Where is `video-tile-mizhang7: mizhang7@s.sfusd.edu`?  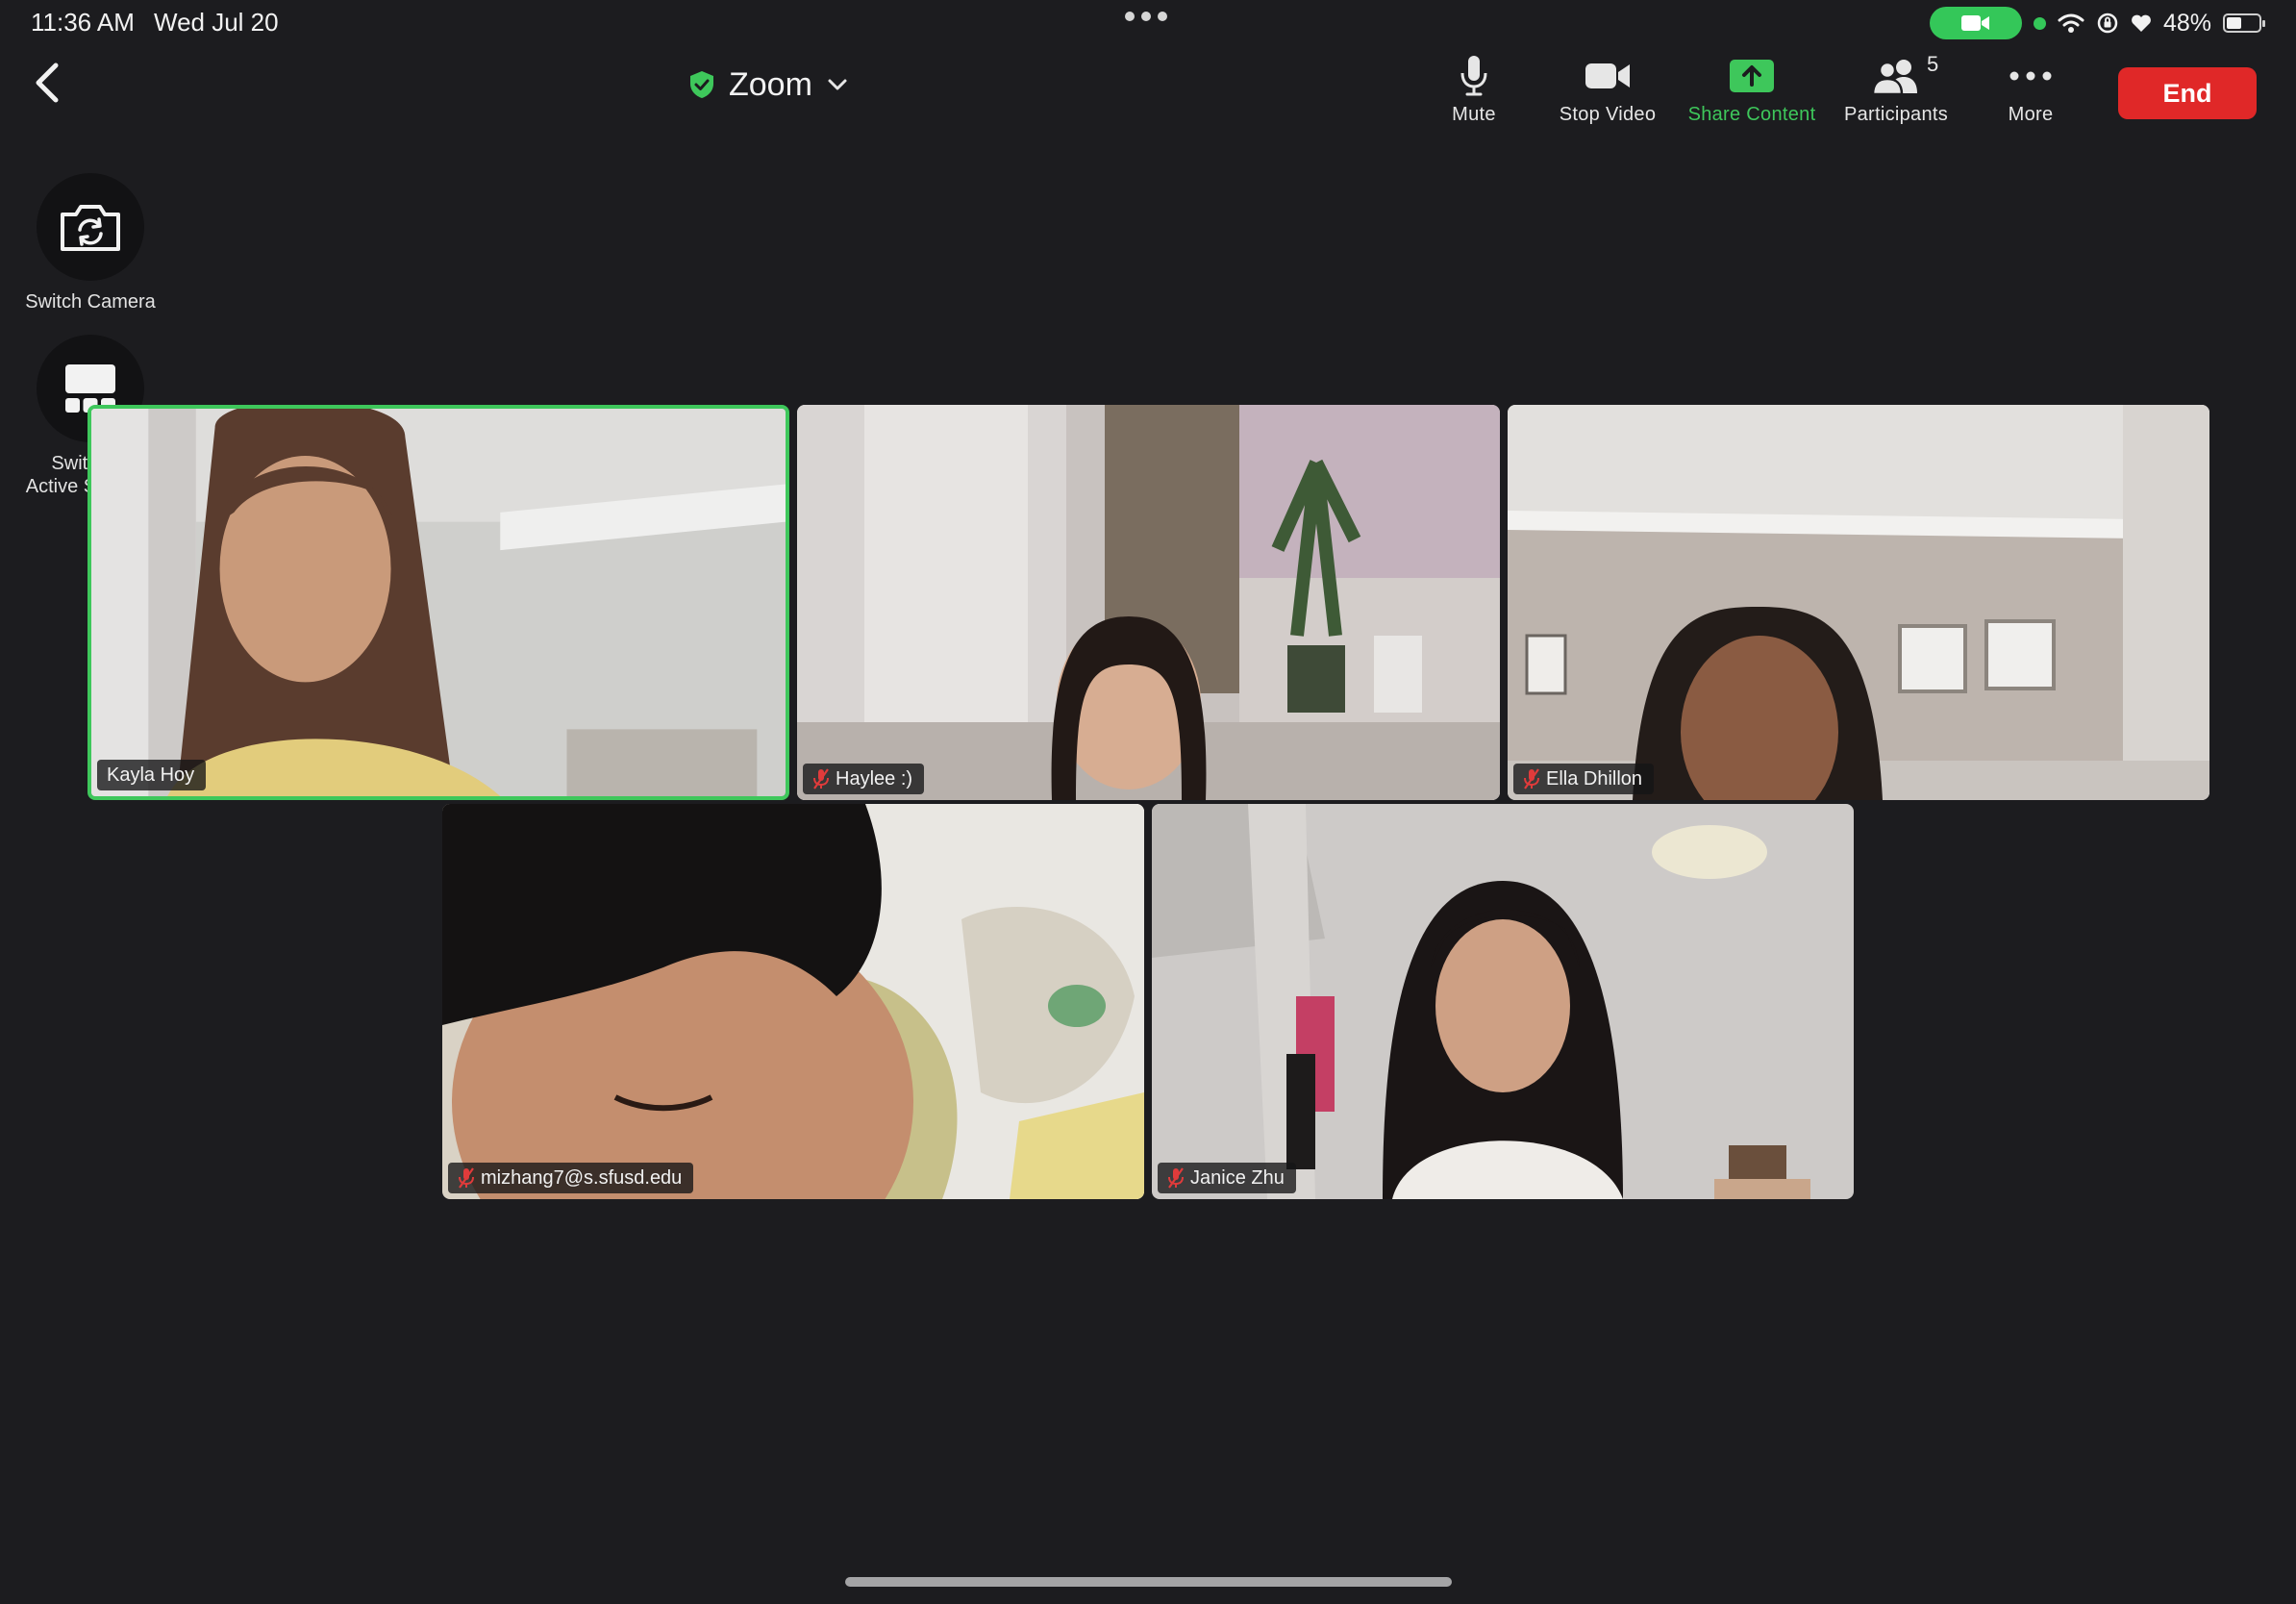 video-tile-mizhang7: mizhang7@s.sfusd.edu is located at coordinates (793, 1001).